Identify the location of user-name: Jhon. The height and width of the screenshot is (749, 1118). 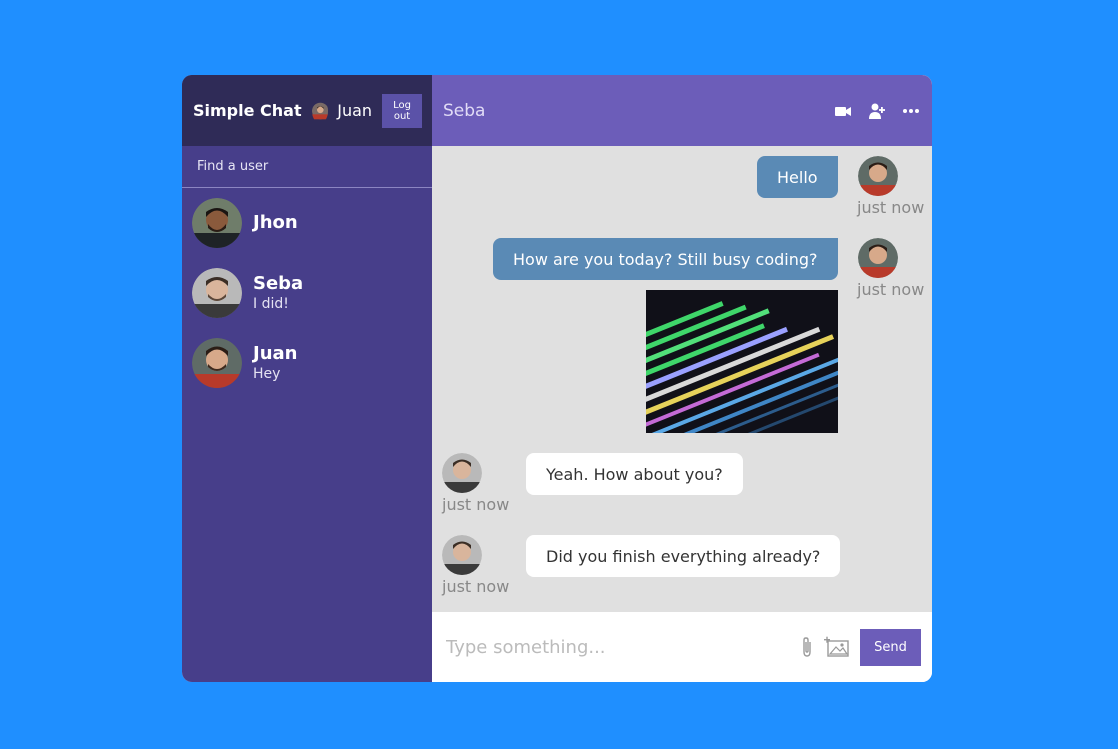
(275, 222).